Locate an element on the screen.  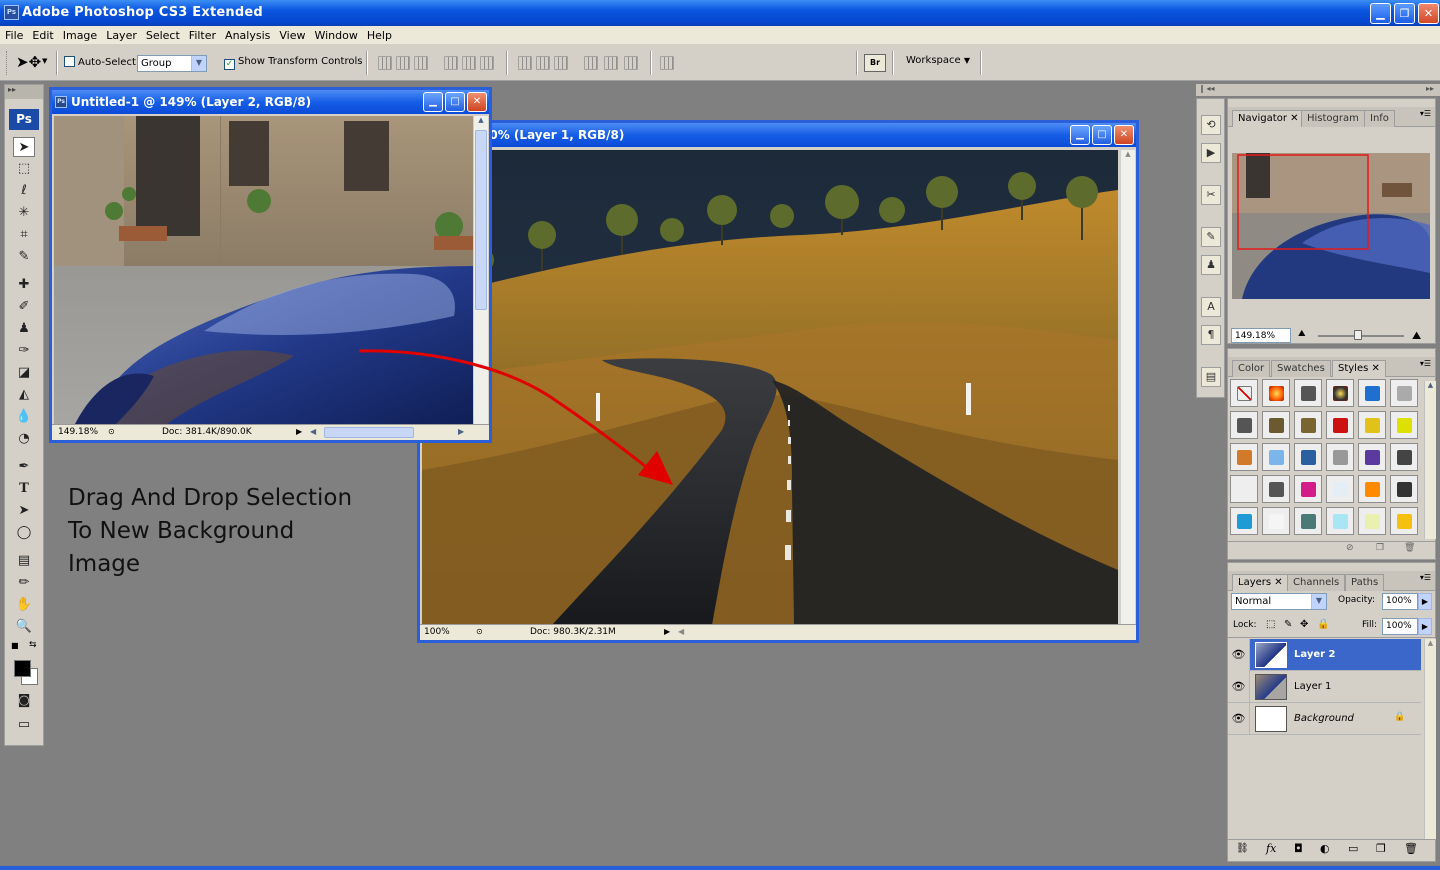
opacity-input: 100% is located at coordinates (1400, 601).